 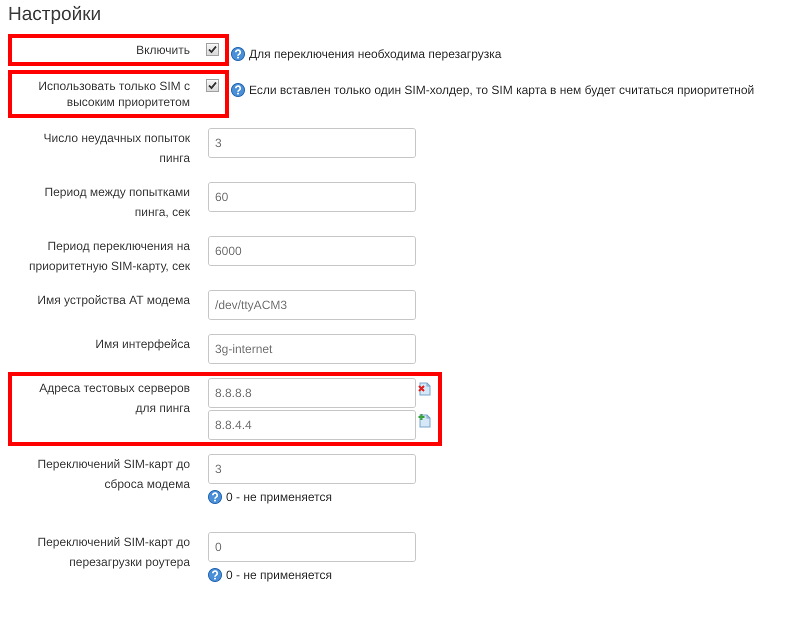 I want to click on field-label: Имя устройства AT модема, so click(x=113, y=300).